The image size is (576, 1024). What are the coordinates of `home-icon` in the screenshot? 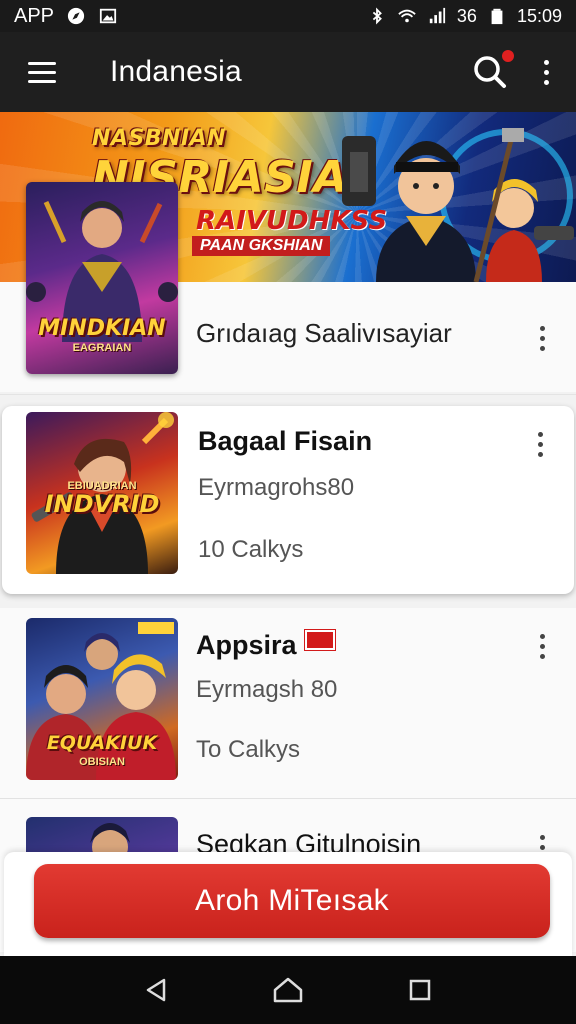 It's located at (288, 990).